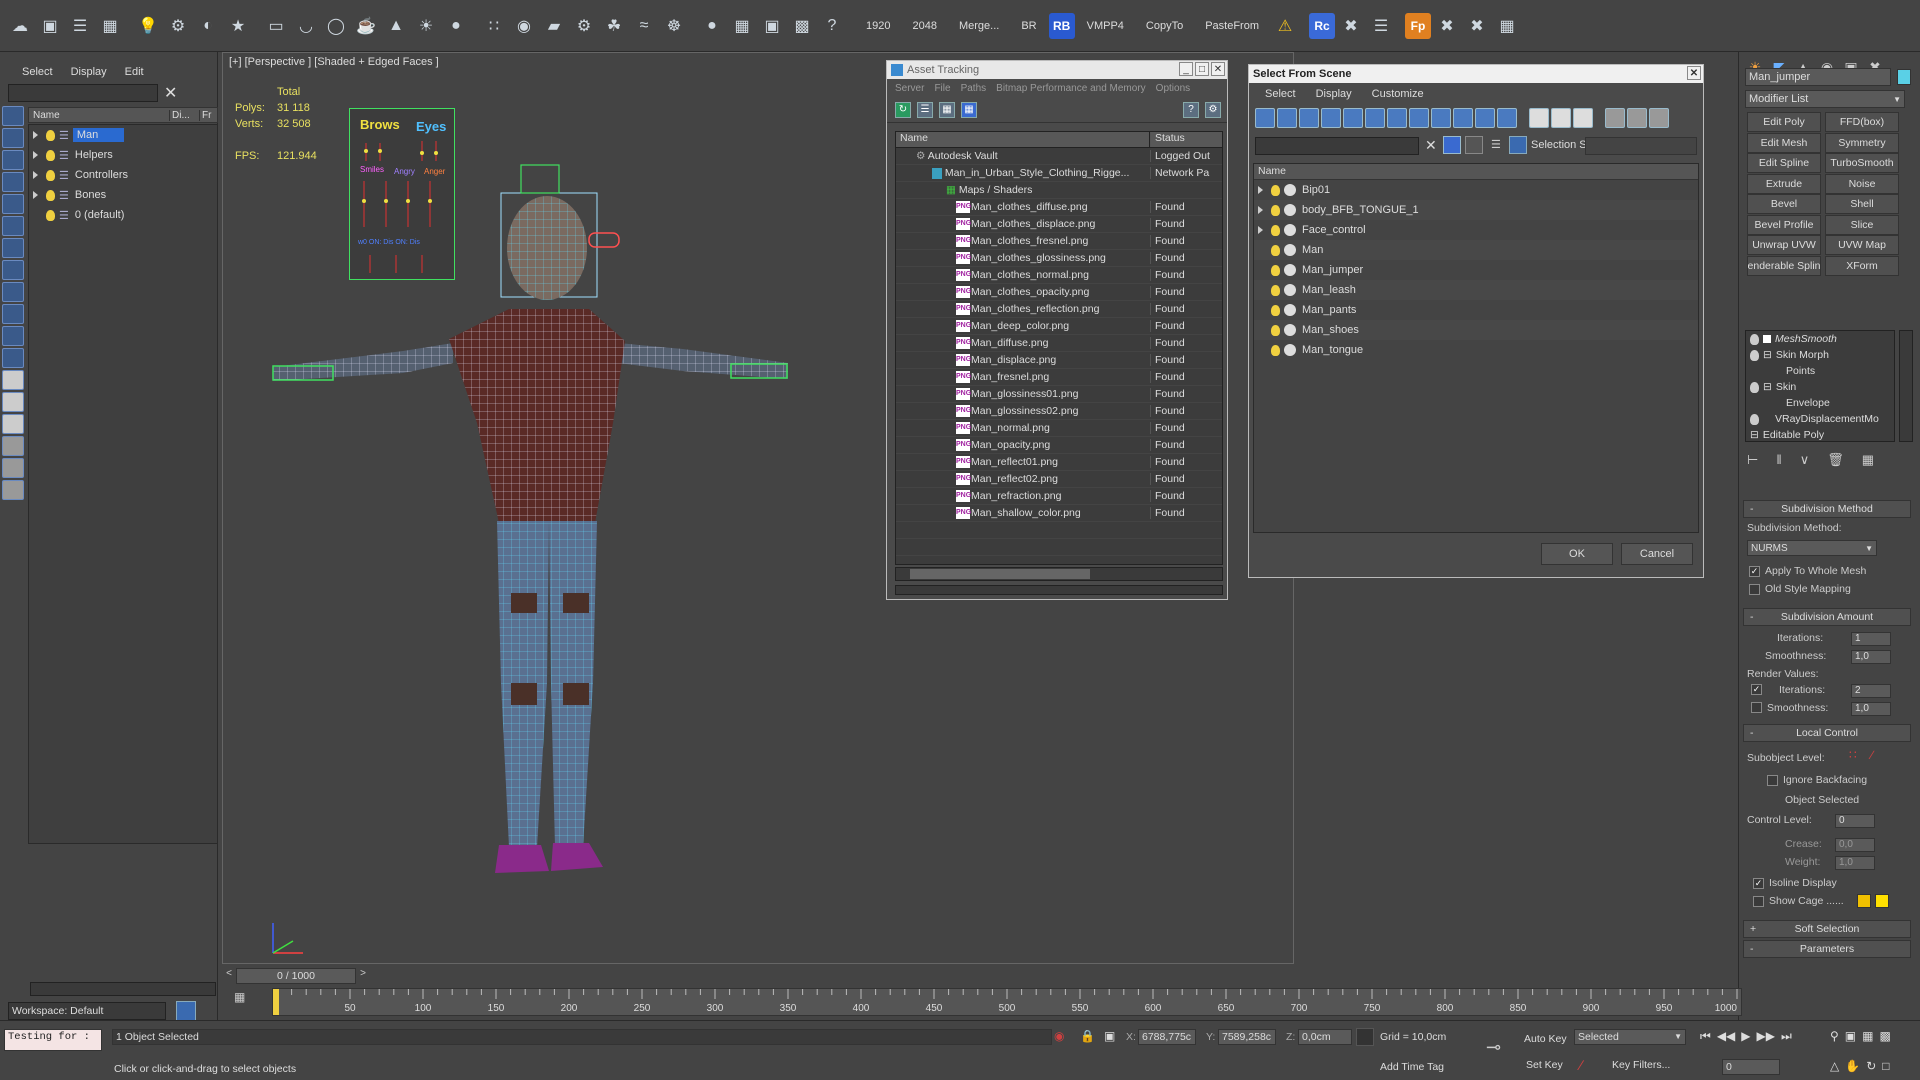  Describe the element at coordinates (276, 1002) in the screenshot. I see `current-frame-marker` at that location.